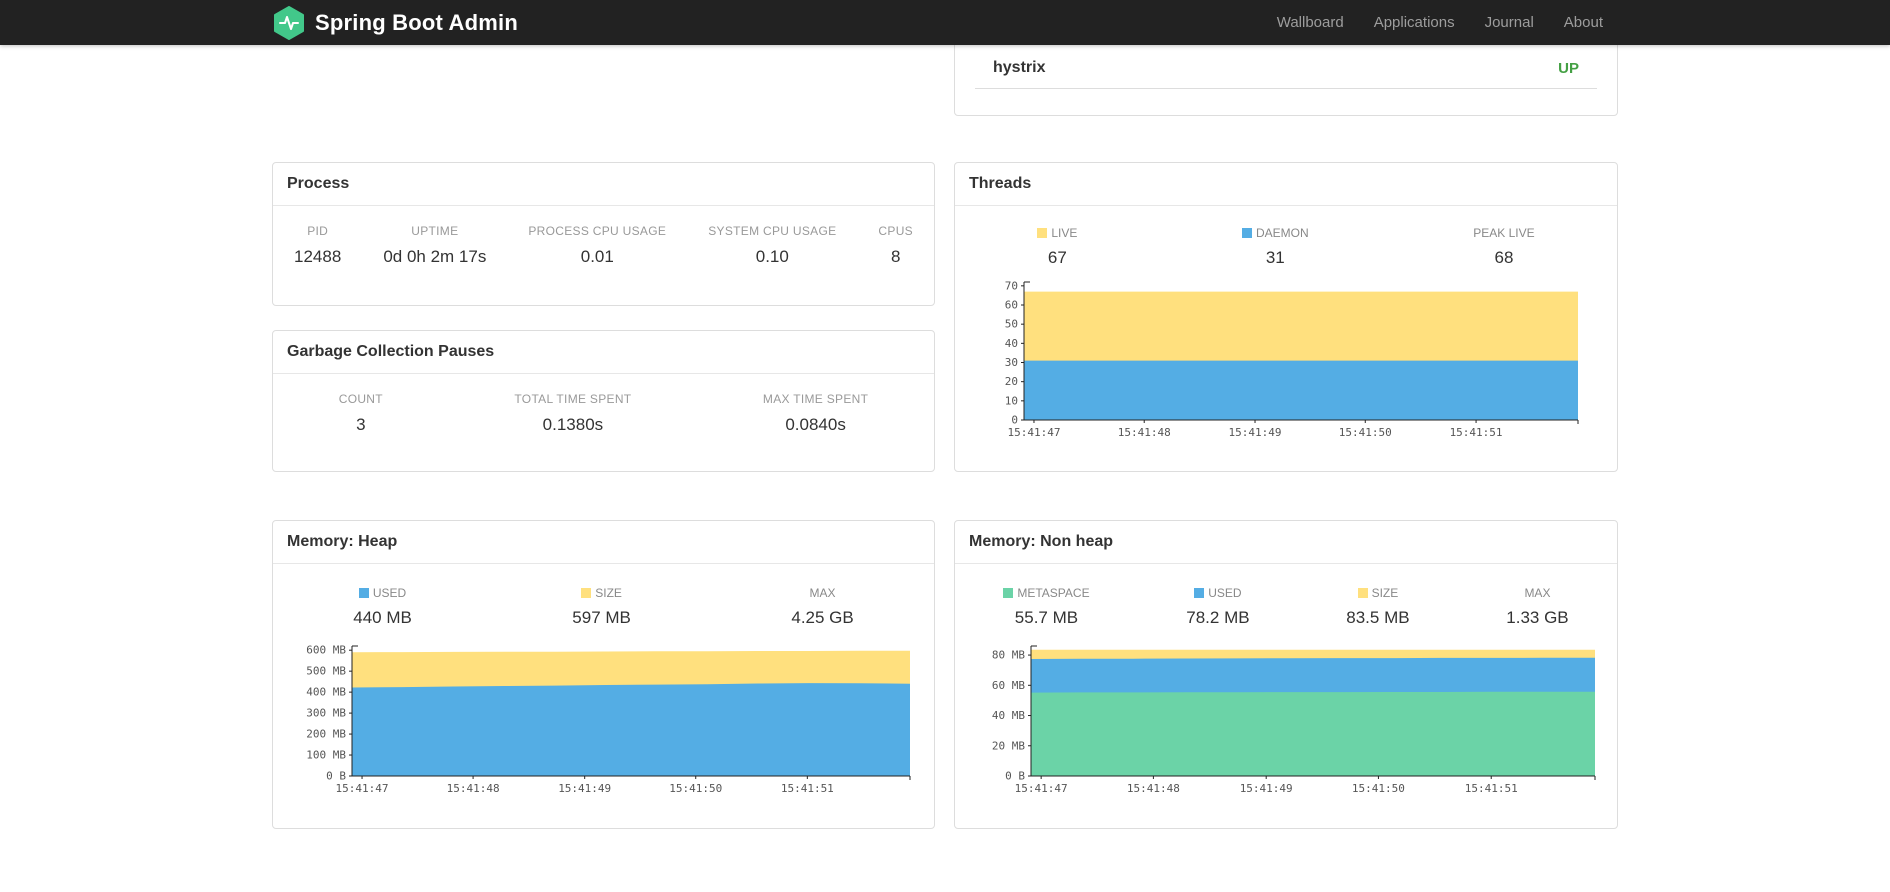 Image resolution: width=1890 pixels, height=892 pixels. What do you see at coordinates (895, 231) in the screenshot?
I see `metric-label: CPUS` at bounding box center [895, 231].